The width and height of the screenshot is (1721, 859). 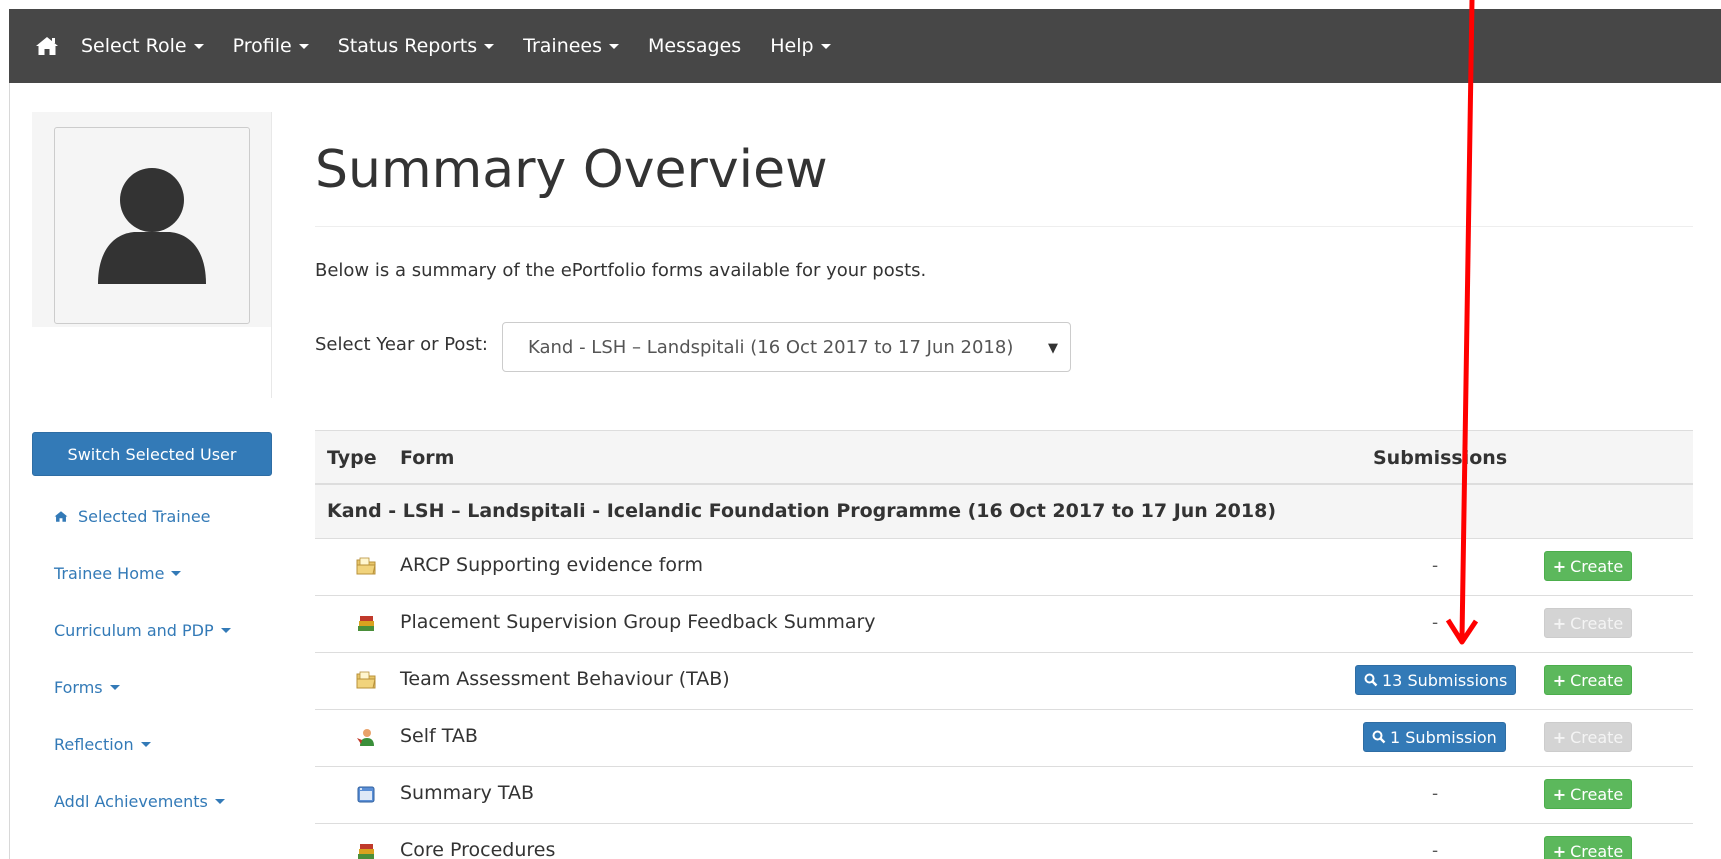 I want to click on nav-messages: Messages, so click(x=694, y=46).